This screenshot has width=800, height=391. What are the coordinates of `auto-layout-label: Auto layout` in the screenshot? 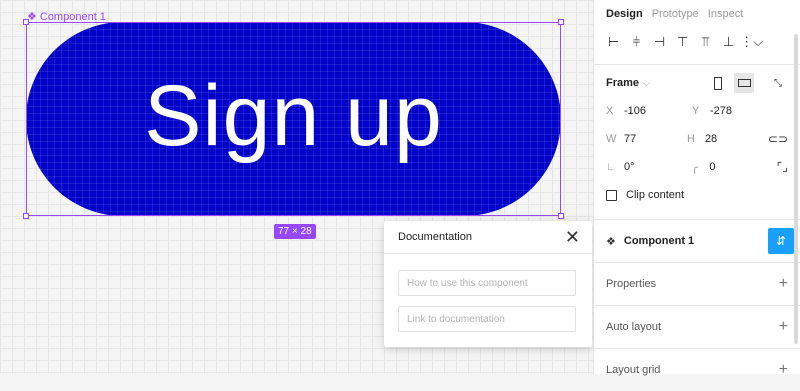 It's located at (634, 327).